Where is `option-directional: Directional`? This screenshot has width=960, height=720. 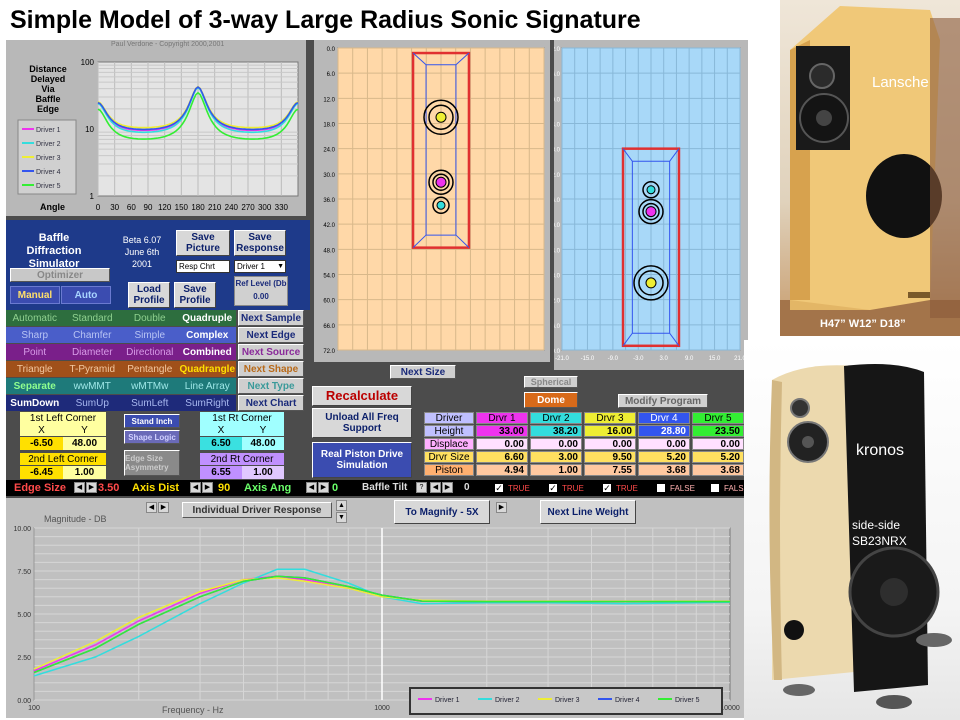
option-directional: Directional is located at coordinates (150, 352).